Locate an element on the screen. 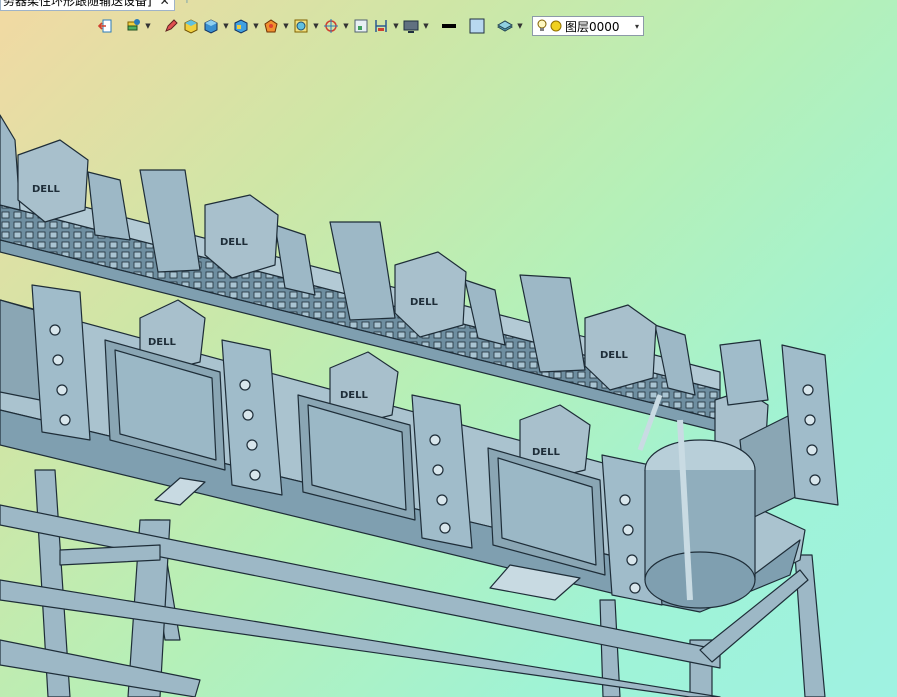  layer-select: 图层0000 ▾ is located at coordinates (588, 26).